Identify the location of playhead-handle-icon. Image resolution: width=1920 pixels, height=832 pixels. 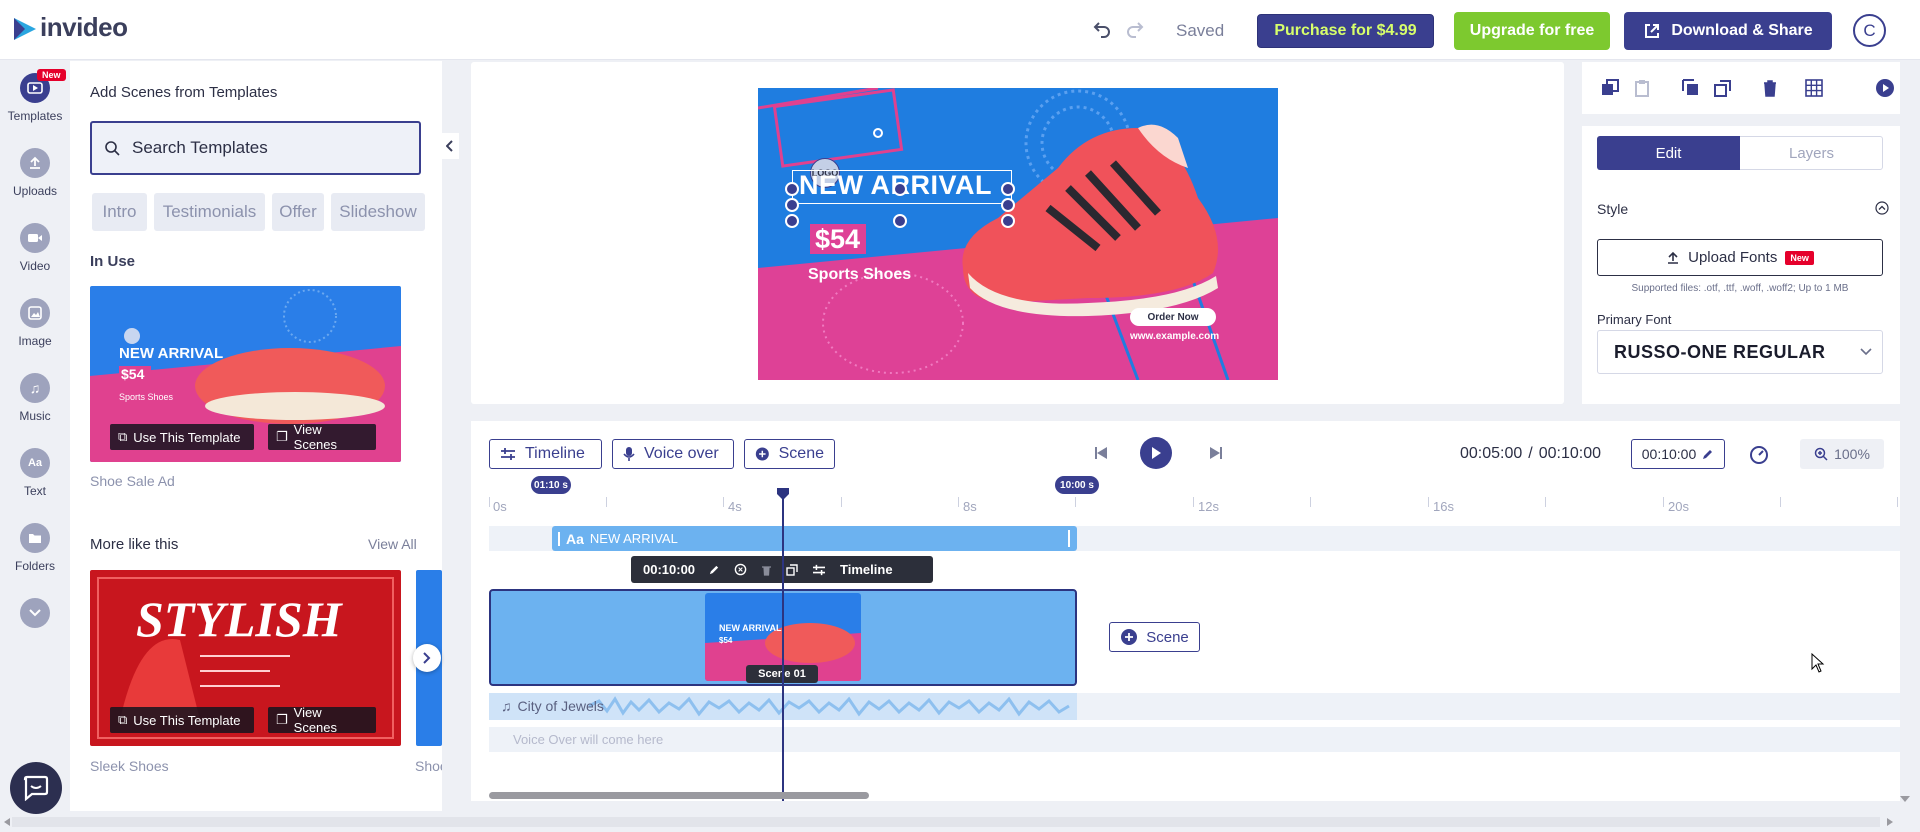
(783, 494).